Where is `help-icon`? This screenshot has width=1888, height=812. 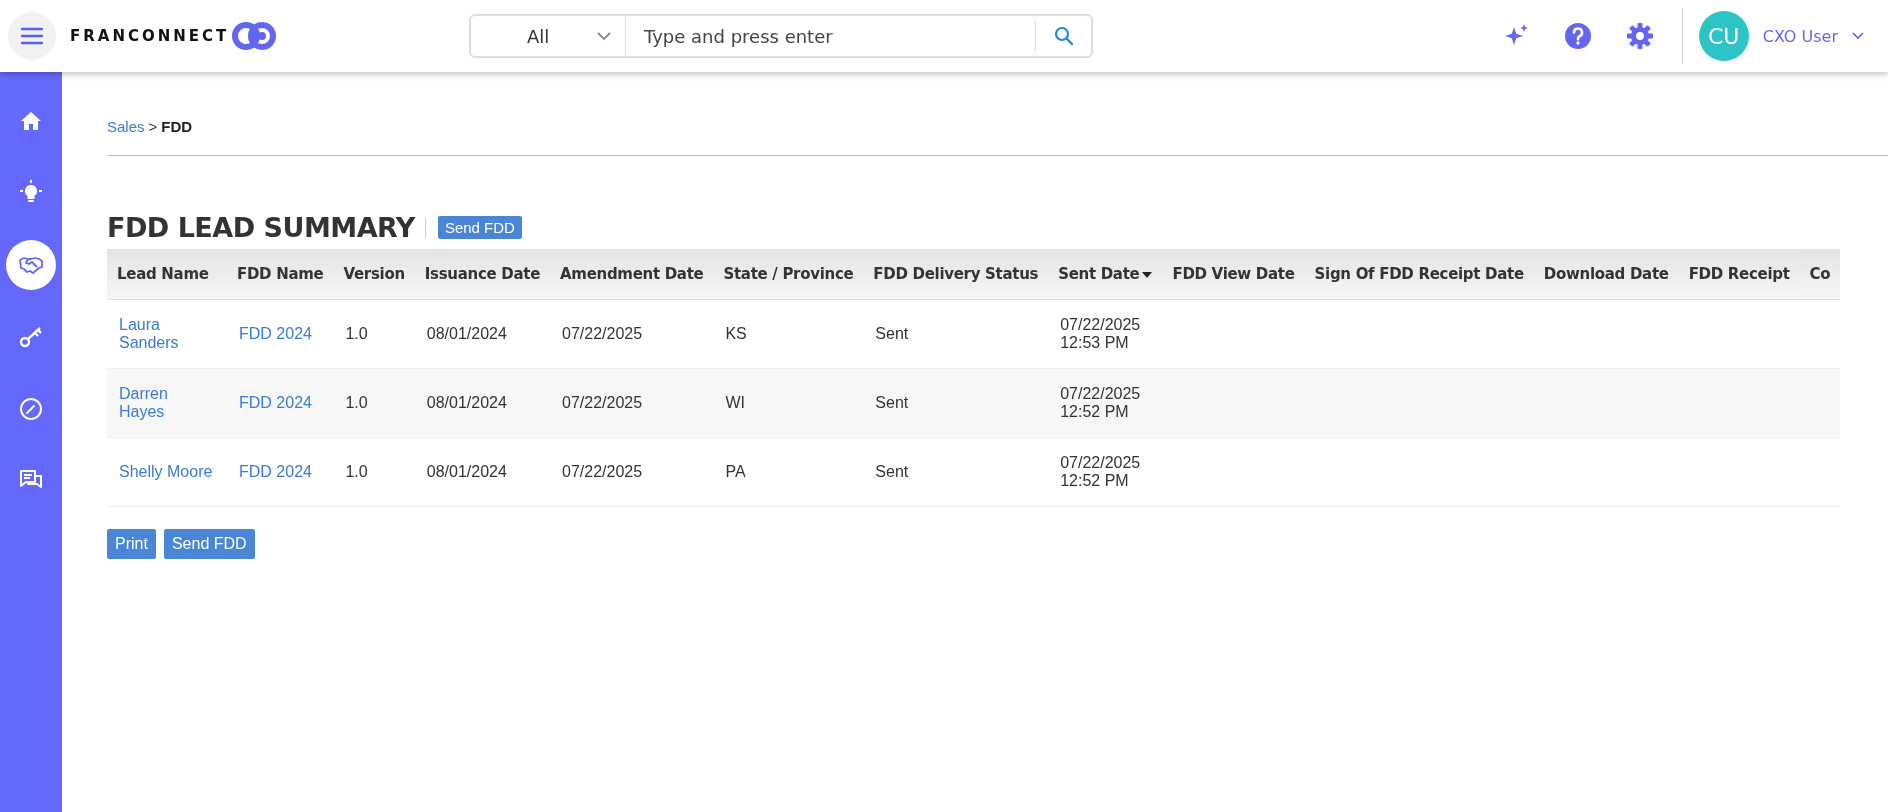
help-icon is located at coordinates (1577, 36).